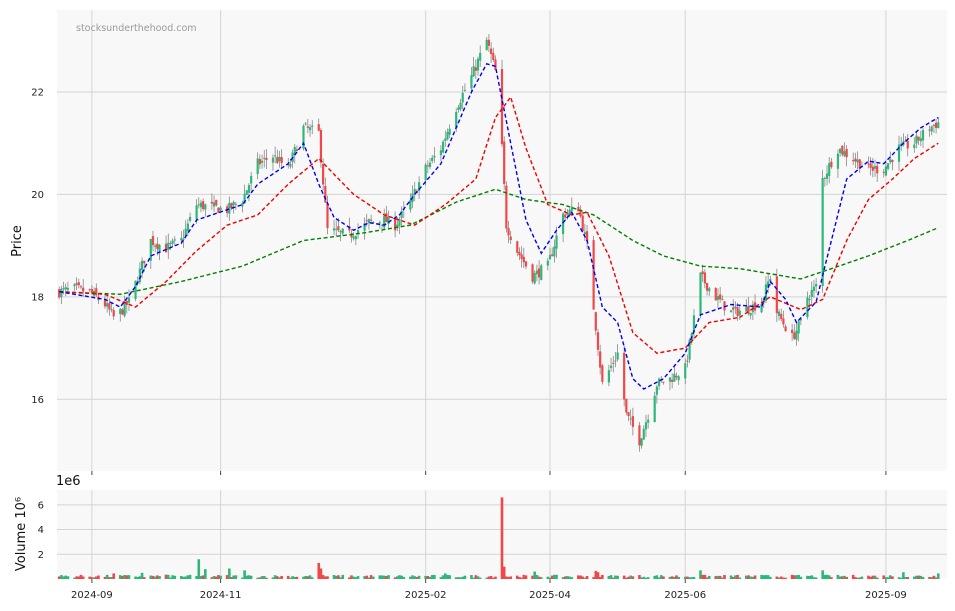 The height and width of the screenshot is (611, 955). I want to click on volume-y-tick-label: 2, so click(41, 555).